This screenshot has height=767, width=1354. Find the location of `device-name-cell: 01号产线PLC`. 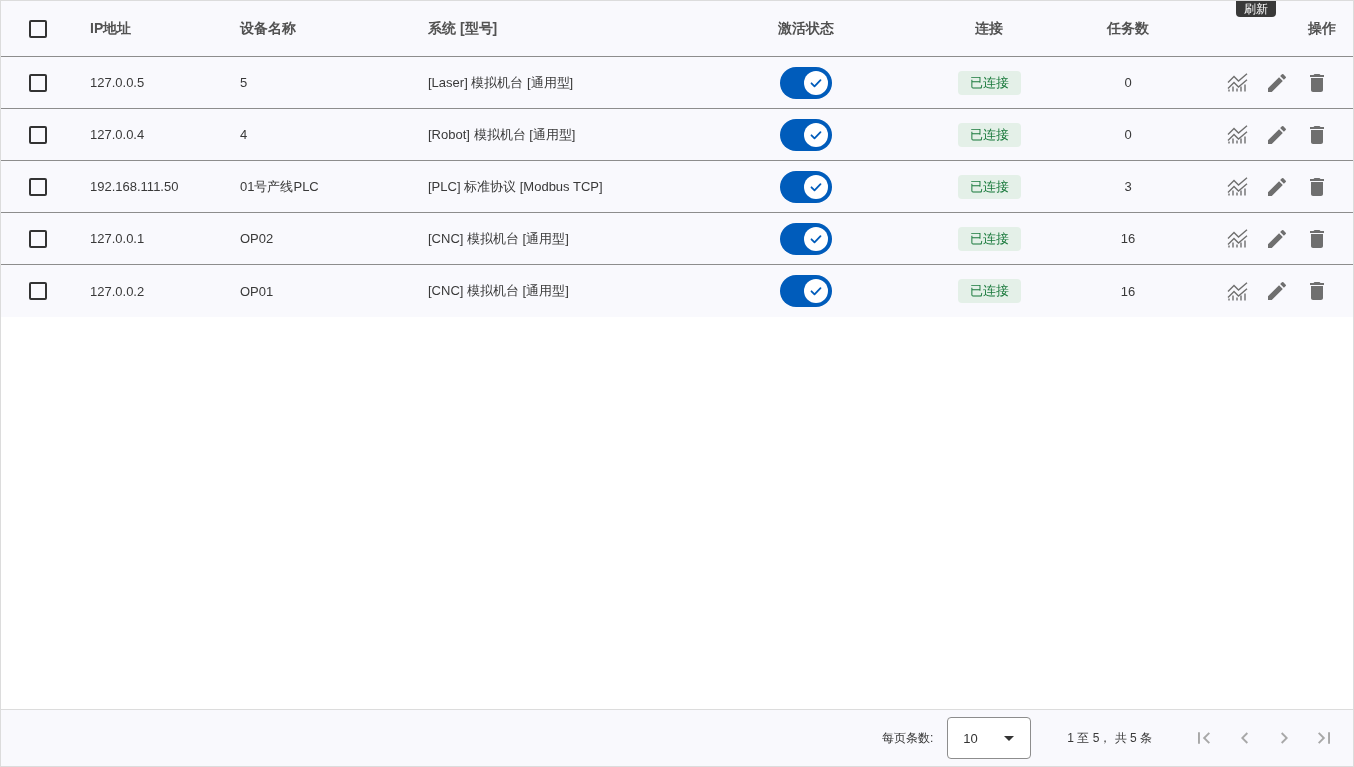

device-name-cell: 01号产线PLC is located at coordinates (279, 186).